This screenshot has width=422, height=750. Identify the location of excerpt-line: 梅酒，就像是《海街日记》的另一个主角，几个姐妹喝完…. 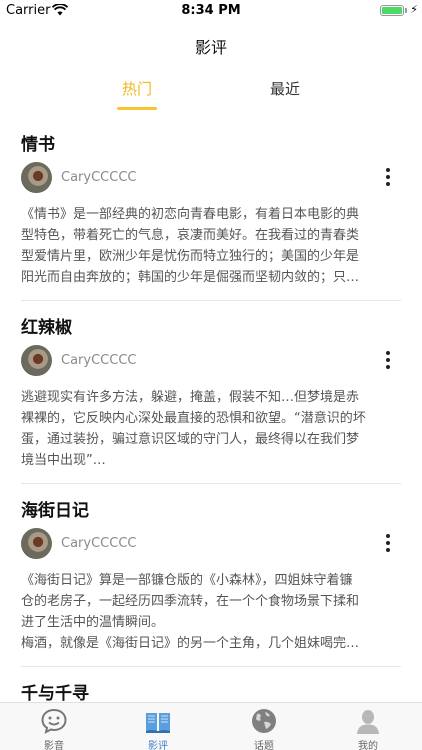
(190, 643).